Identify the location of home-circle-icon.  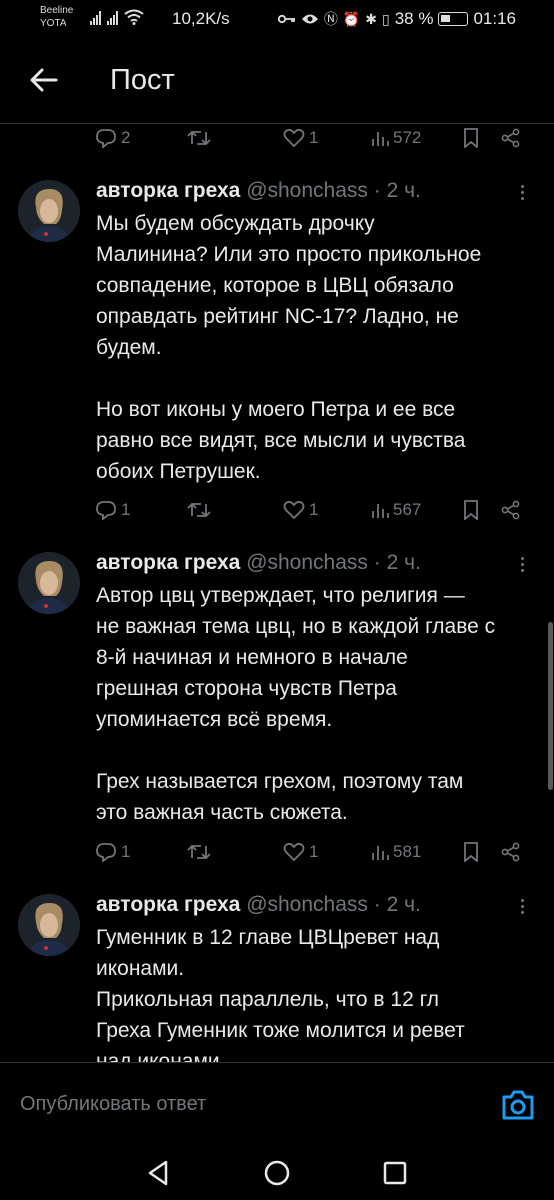
(277, 1173).